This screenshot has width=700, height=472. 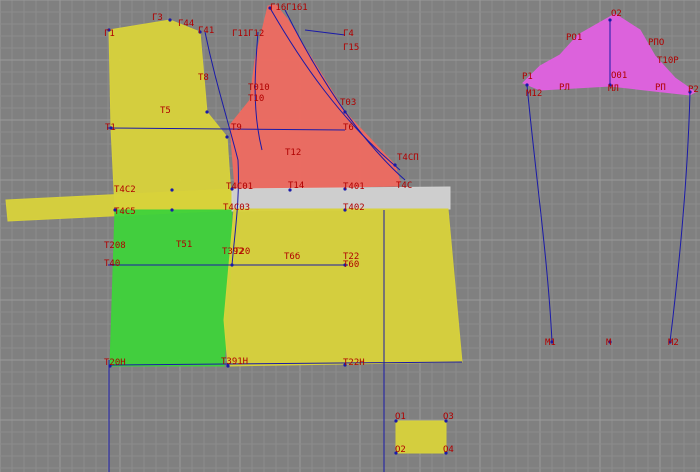 What do you see at coordinates (165, 111) in the screenshot?
I see `point-label-t5: Т5` at bounding box center [165, 111].